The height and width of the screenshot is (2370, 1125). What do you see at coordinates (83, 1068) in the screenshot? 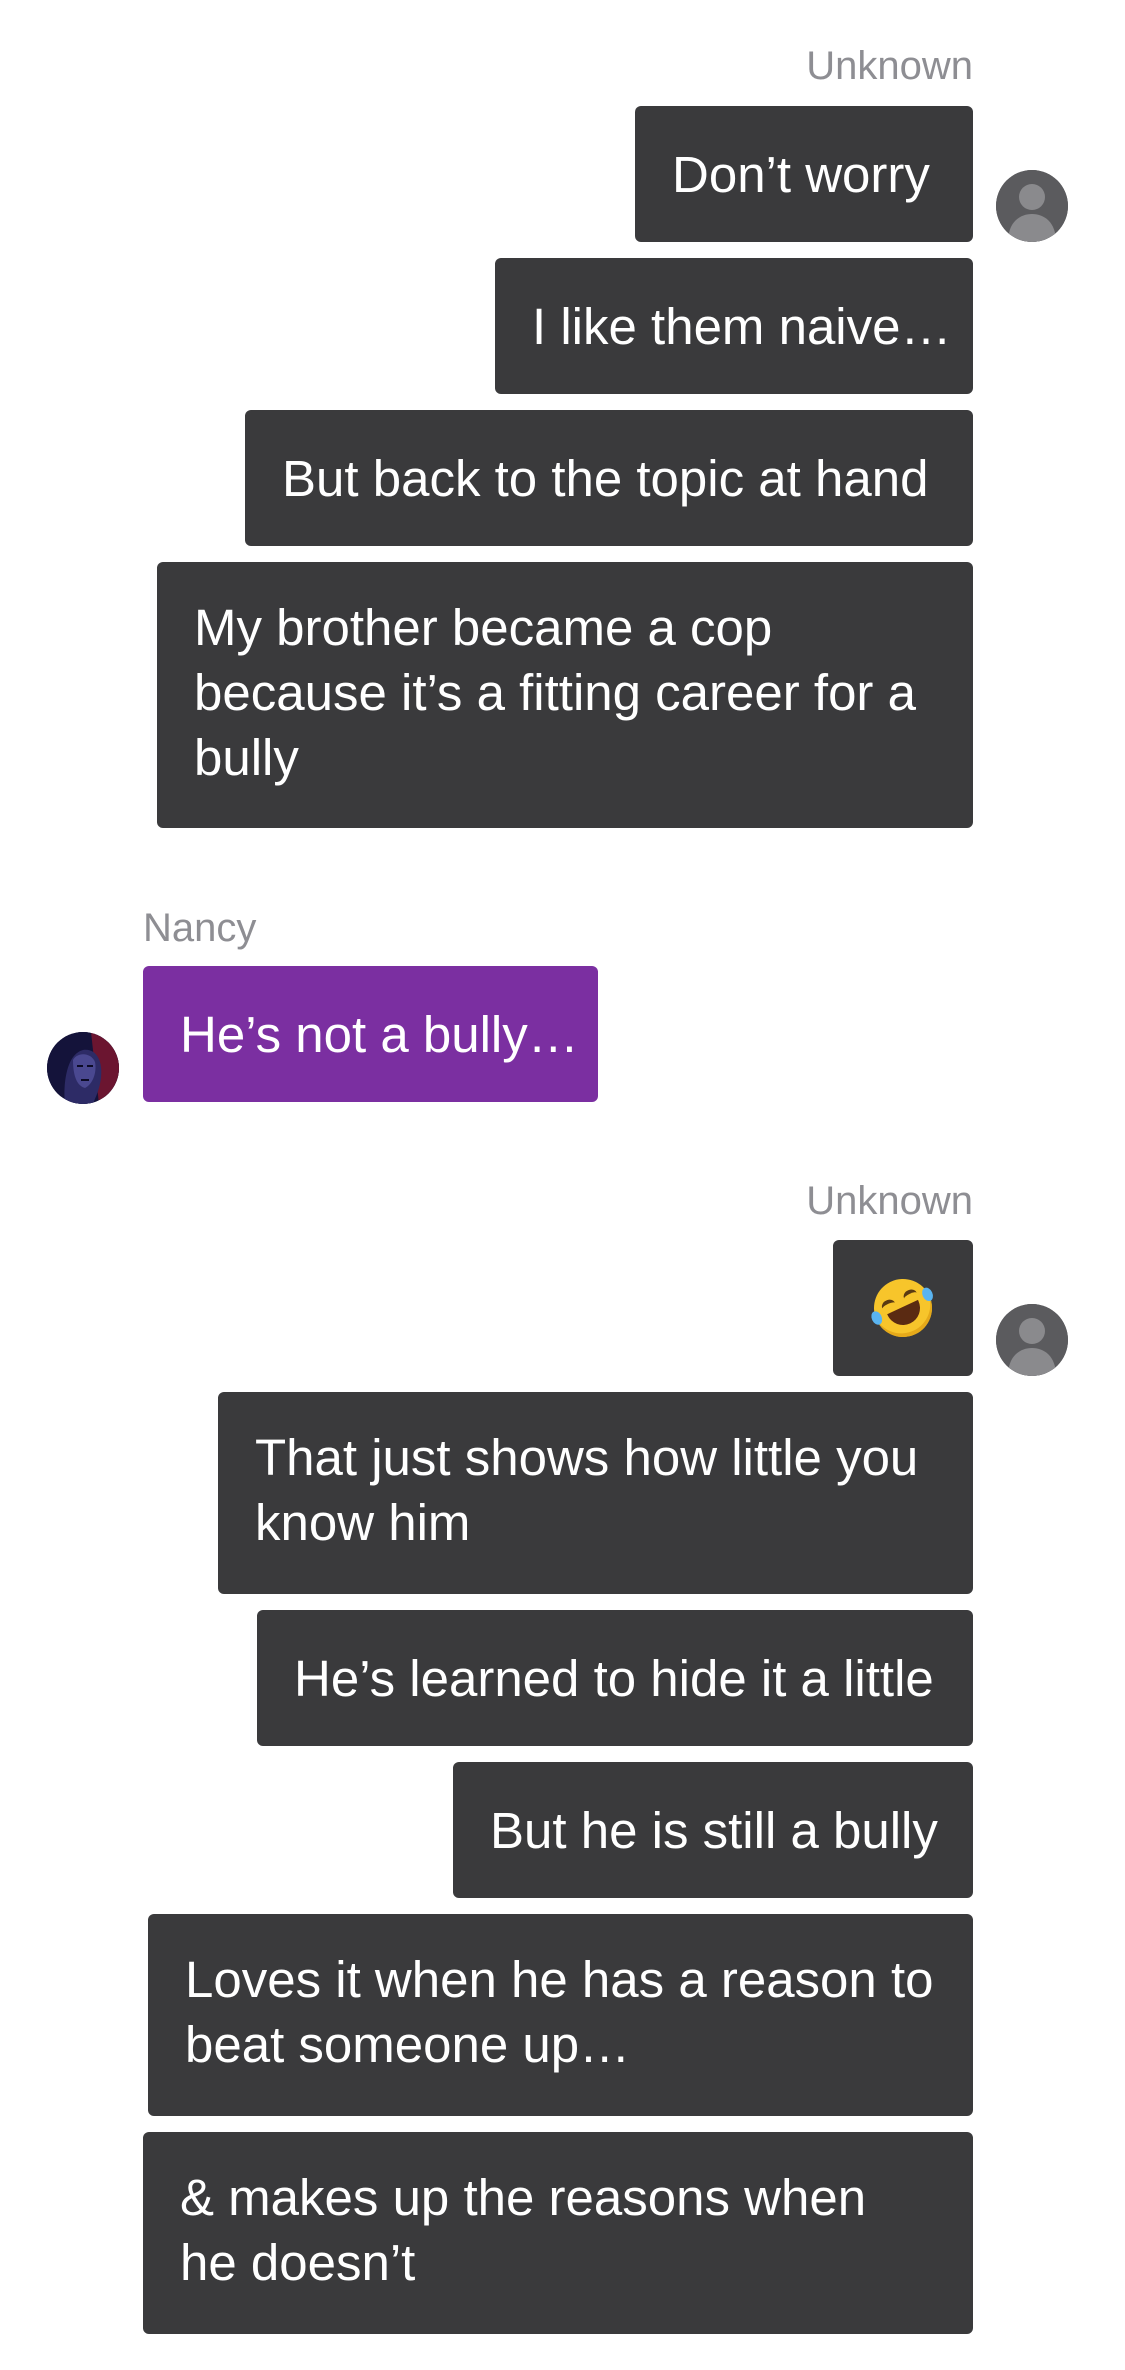
I see `nancy-avatar-icon` at bounding box center [83, 1068].